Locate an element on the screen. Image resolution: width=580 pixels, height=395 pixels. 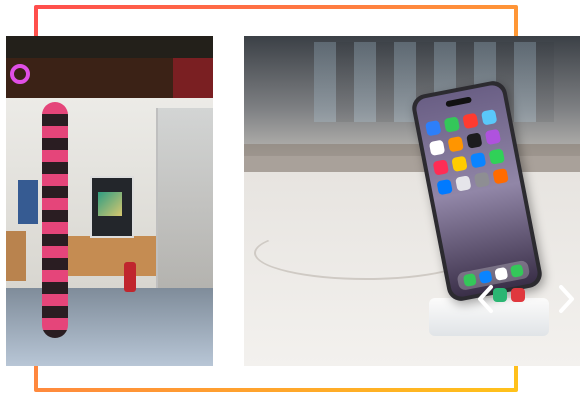
dynamic-island is located at coordinates (458, 102).